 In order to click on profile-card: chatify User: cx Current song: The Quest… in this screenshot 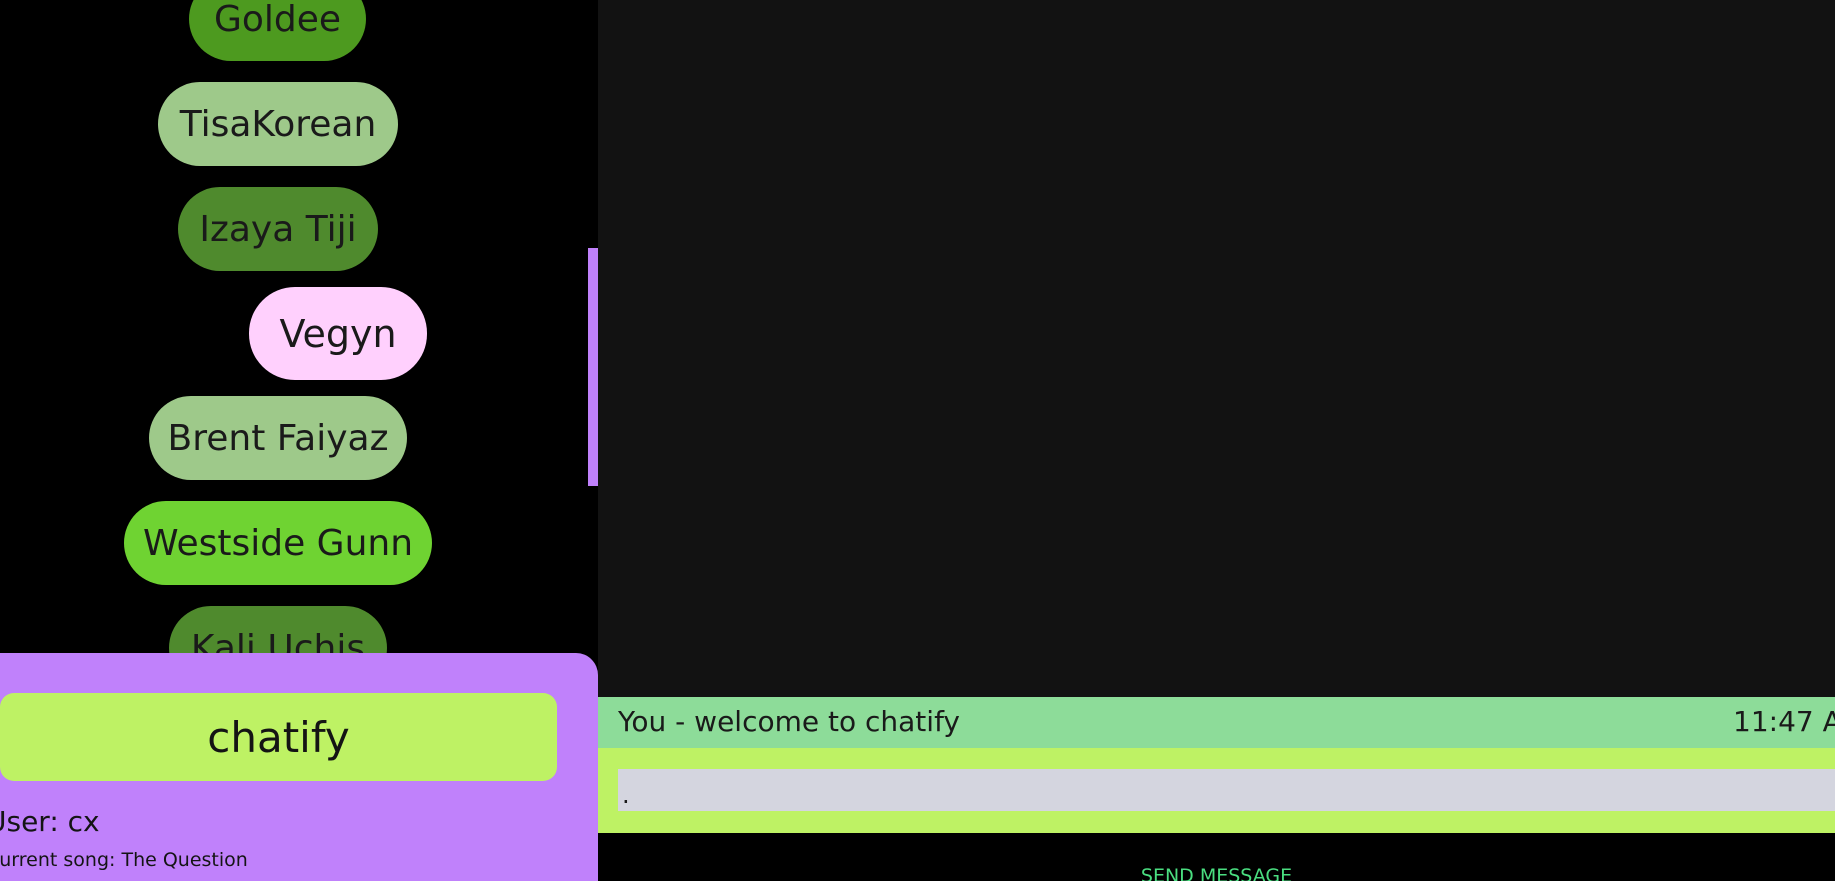, I will do `click(299, 767)`.